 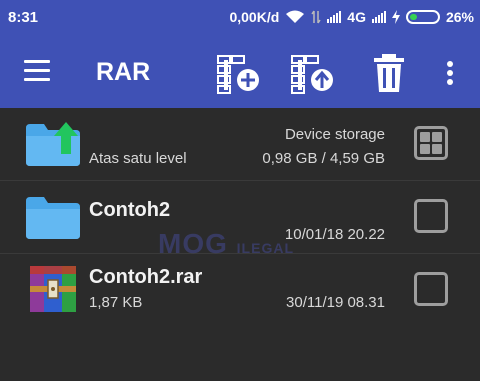 I want to click on watermark: MOG ILEGAL, so click(x=226, y=243).